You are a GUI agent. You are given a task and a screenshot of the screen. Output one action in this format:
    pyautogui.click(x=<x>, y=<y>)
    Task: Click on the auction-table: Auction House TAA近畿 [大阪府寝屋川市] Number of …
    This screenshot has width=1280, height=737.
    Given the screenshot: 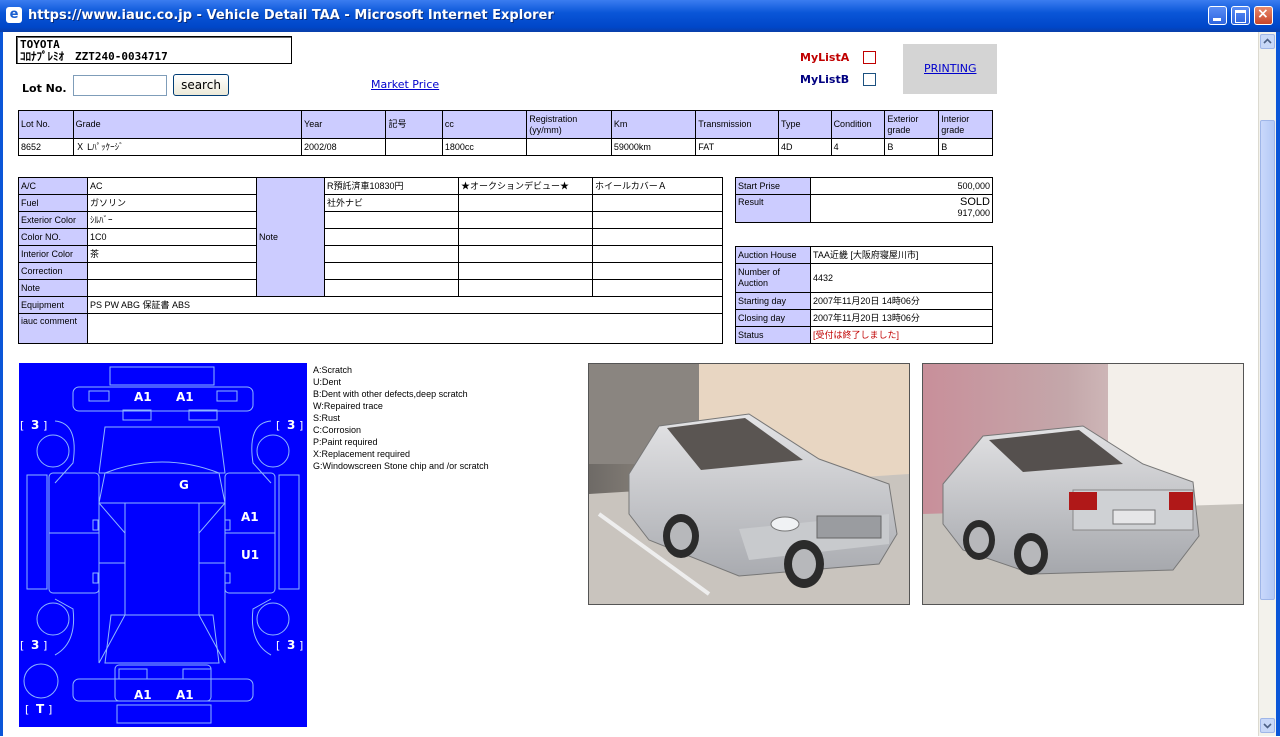 What is the action you would take?
    pyautogui.click(x=864, y=295)
    